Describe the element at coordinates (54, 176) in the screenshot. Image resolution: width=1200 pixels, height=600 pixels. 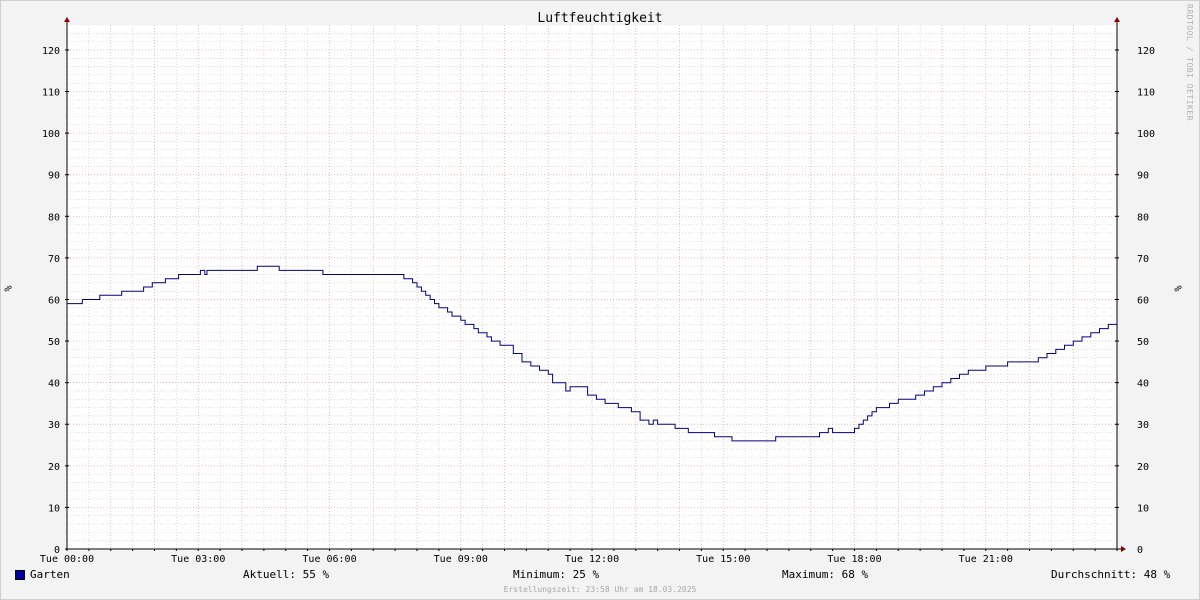
I see `y-tick-label-left: 90` at that location.